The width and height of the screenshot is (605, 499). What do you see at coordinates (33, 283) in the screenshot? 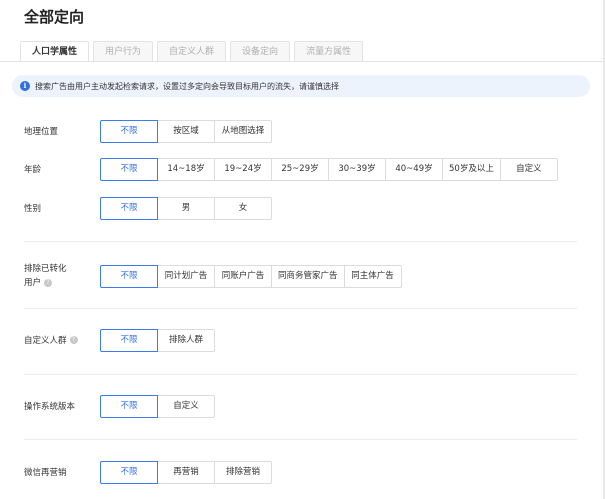
I see `label-line-2: 用户` at bounding box center [33, 283].